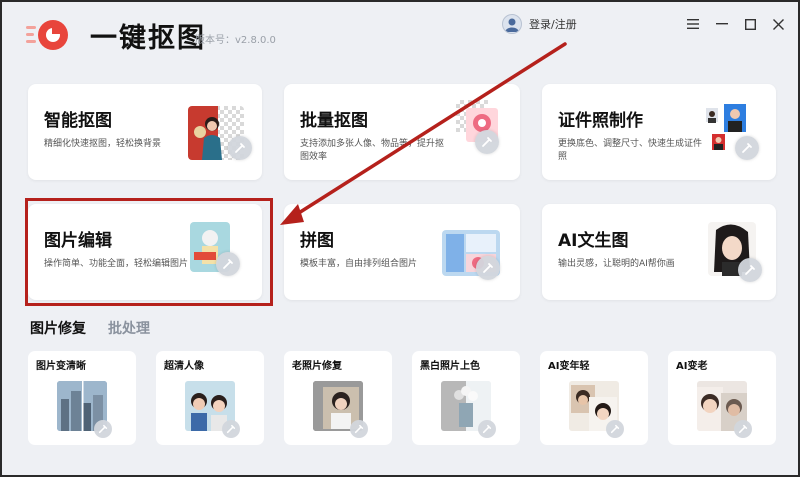 This screenshot has height=477, width=800. I want to click on card-title: 超清人像, so click(184, 366).